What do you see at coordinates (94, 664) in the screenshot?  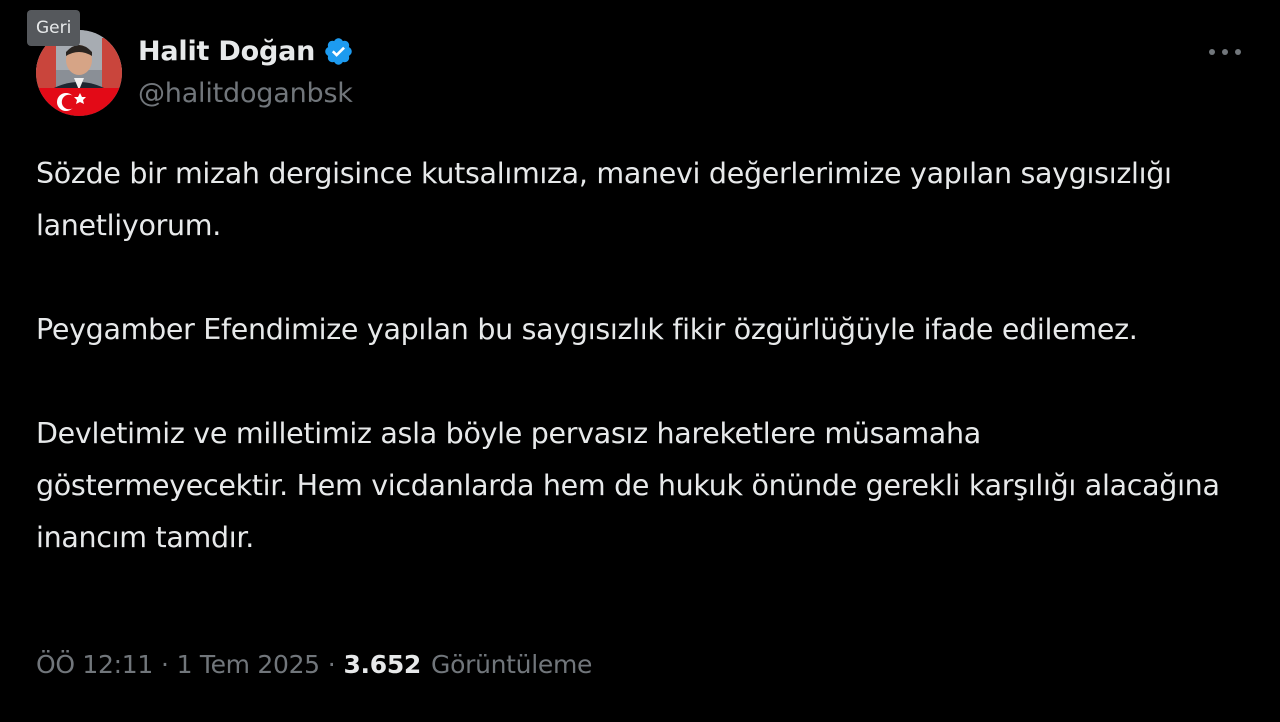 I see `tweet-time: ÖÖ 12:11` at bounding box center [94, 664].